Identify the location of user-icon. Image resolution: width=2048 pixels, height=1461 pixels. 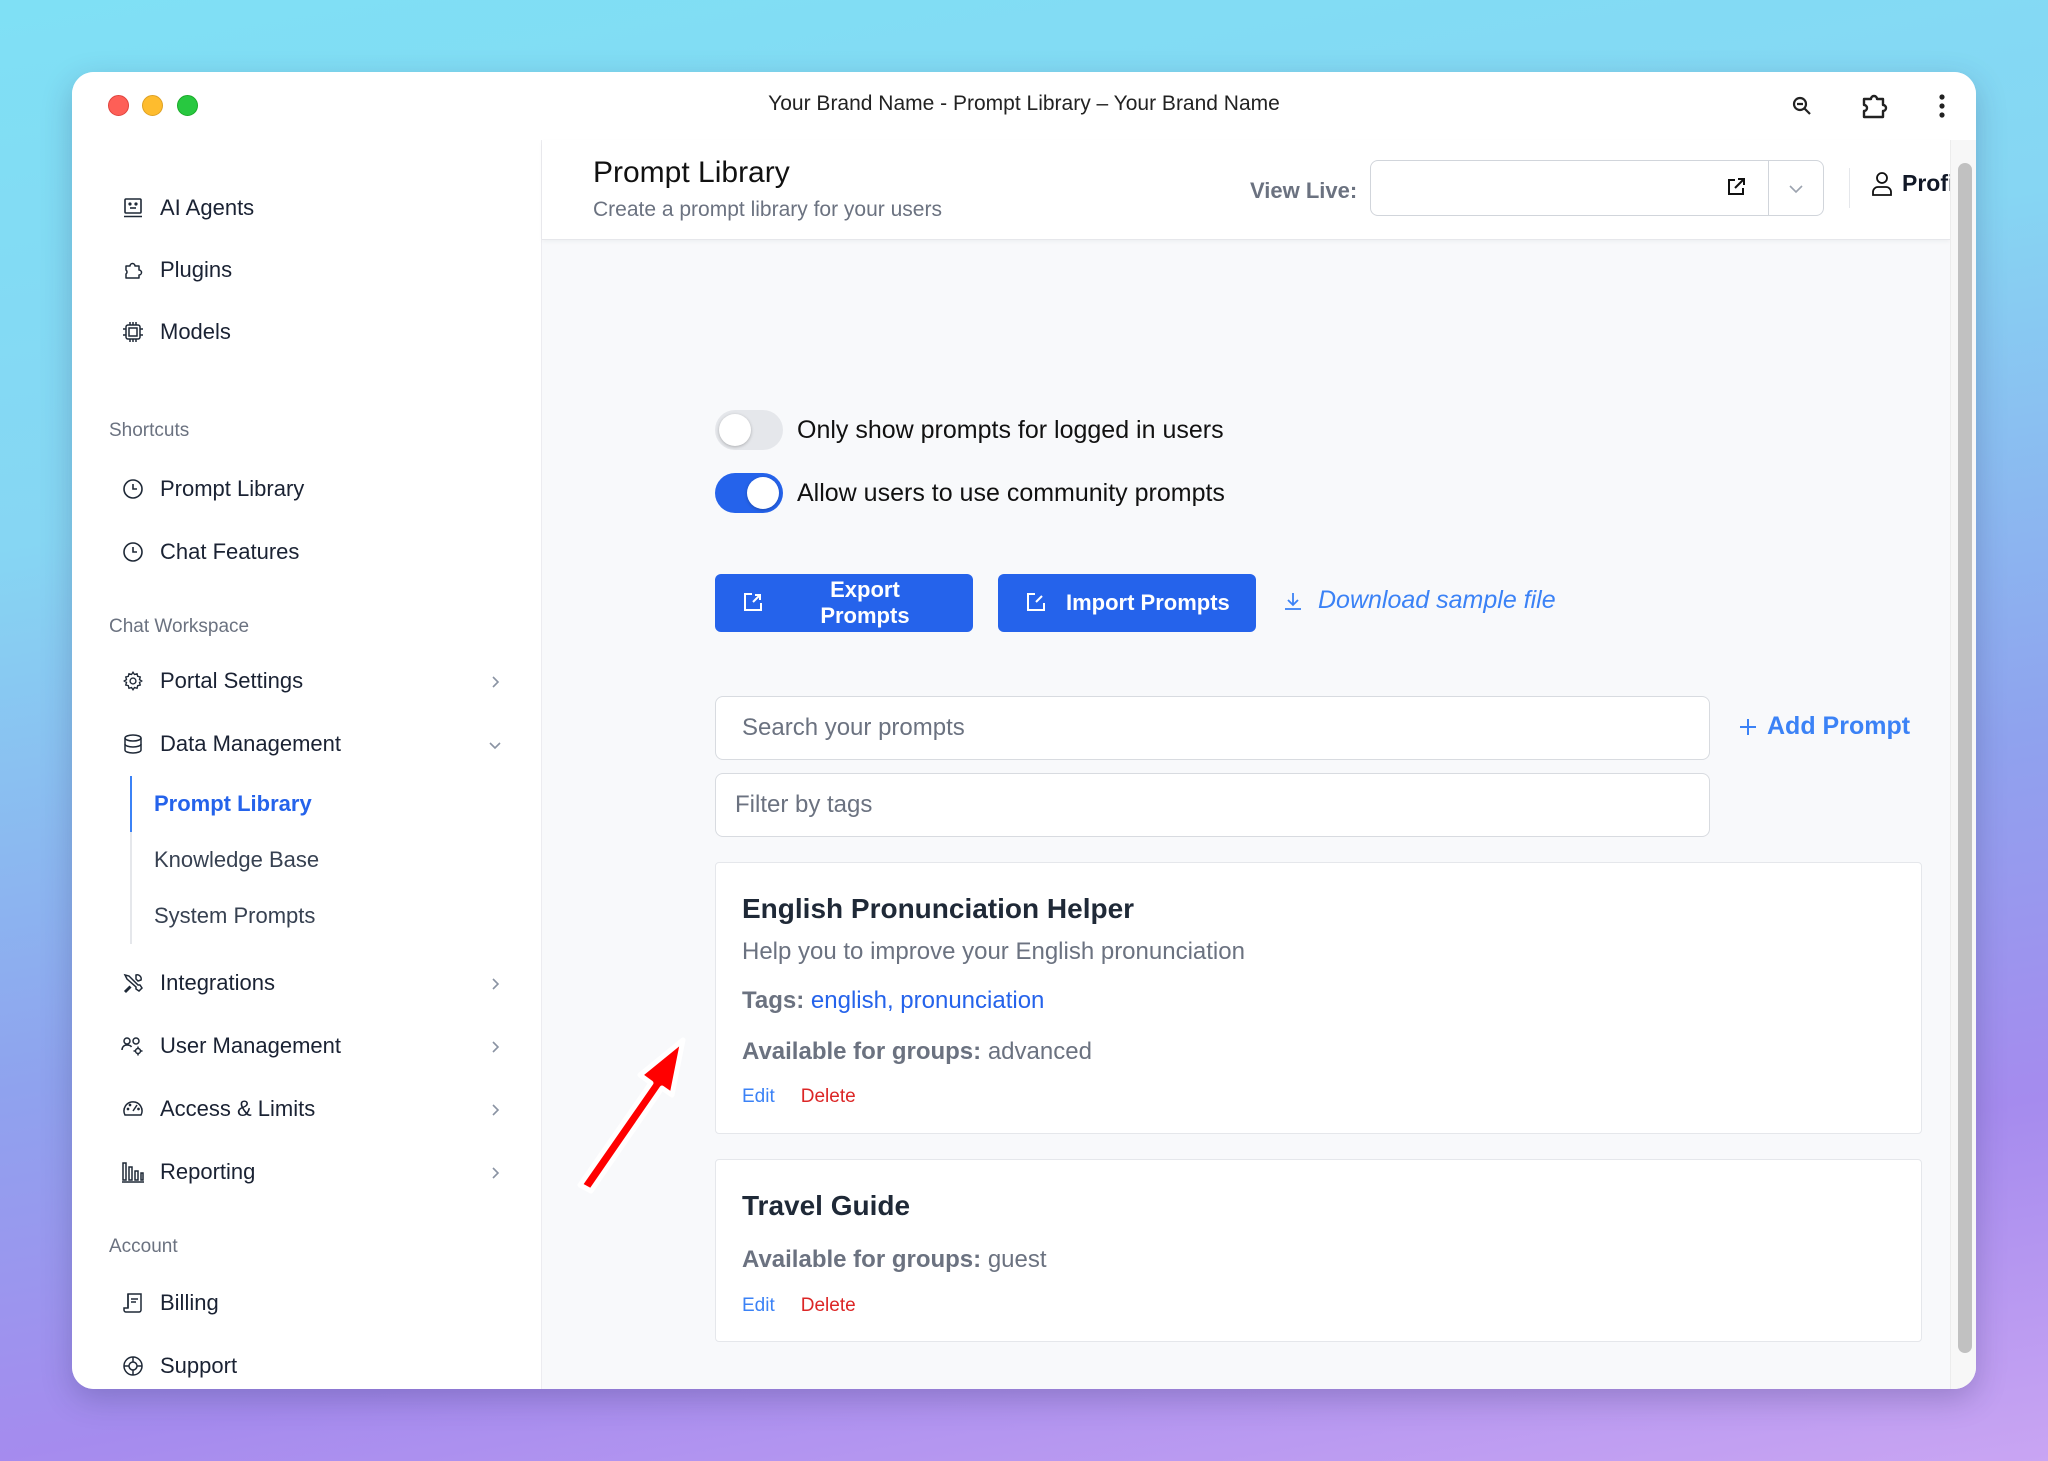
(1883, 184).